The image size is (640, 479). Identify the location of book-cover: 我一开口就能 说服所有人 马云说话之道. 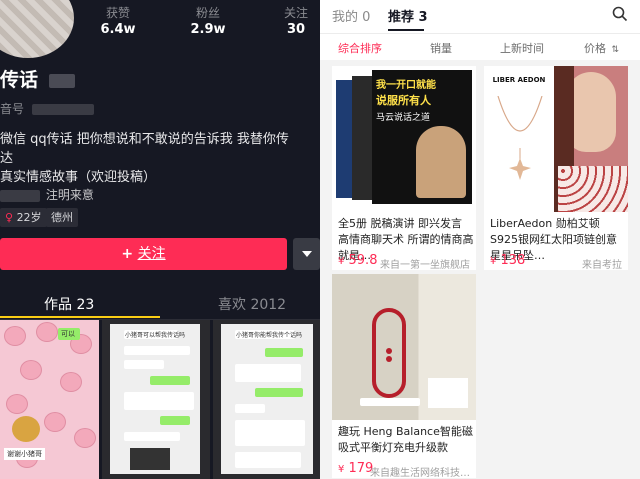
(422, 137).